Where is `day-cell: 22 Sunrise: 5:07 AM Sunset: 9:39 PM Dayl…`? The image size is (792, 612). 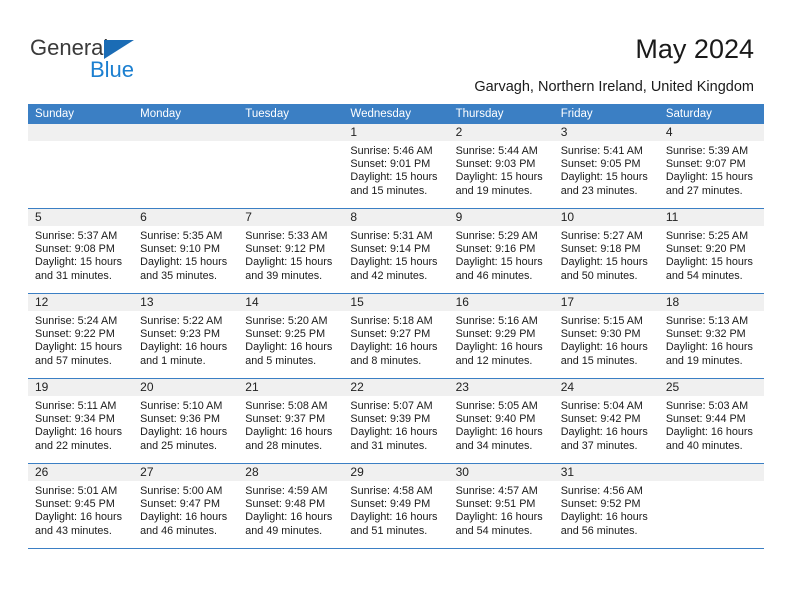
day-cell: 22 Sunrise: 5:07 AM Sunset: 9:39 PM Dayl… is located at coordinates (396, 421).